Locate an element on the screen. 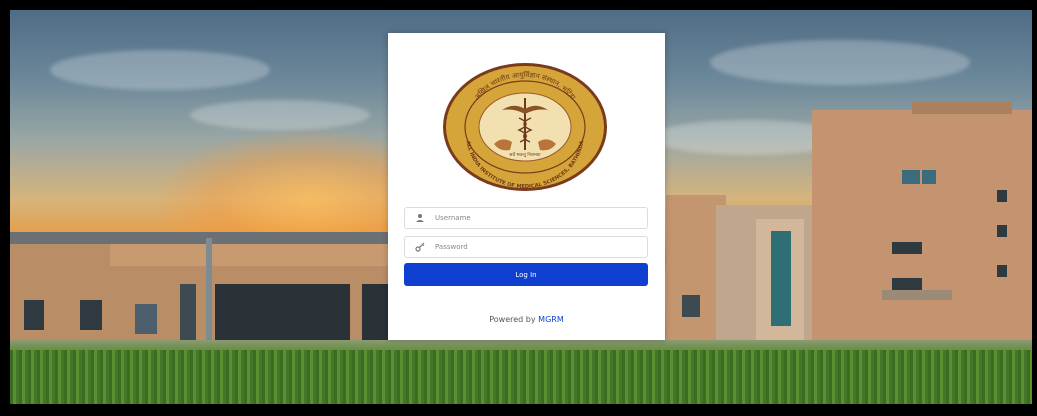 This screenshot has width=1037, height=416. password-input is located at coordinates (535, 247).